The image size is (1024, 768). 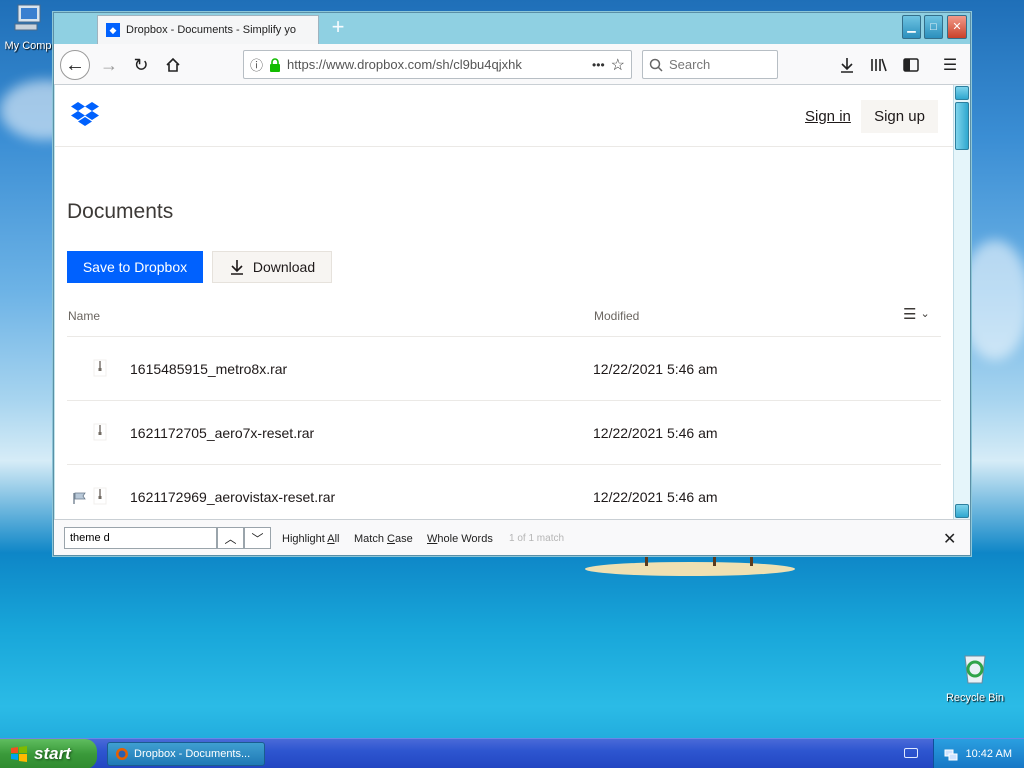 I want to click on page-actions-button: •••, so click(x=598, y=65).